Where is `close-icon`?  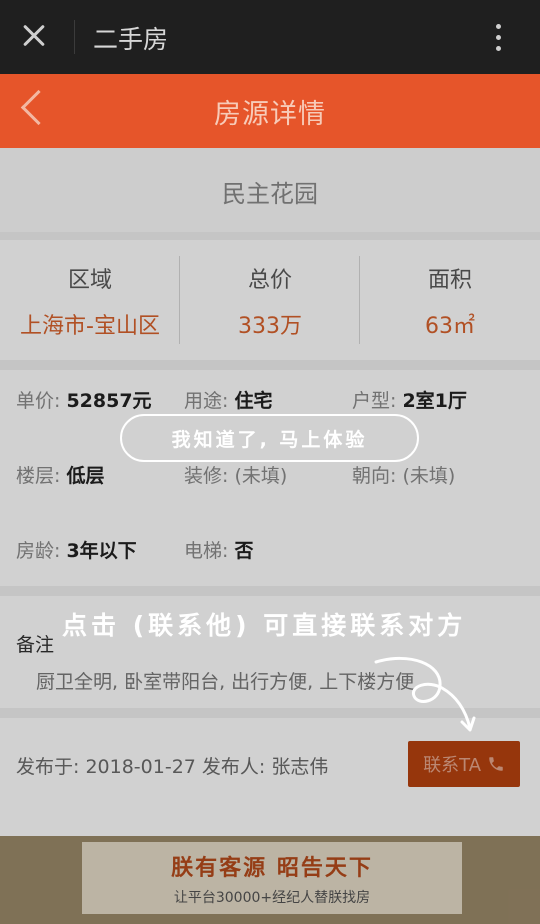
close-icon is located at coordinates (38, 36).